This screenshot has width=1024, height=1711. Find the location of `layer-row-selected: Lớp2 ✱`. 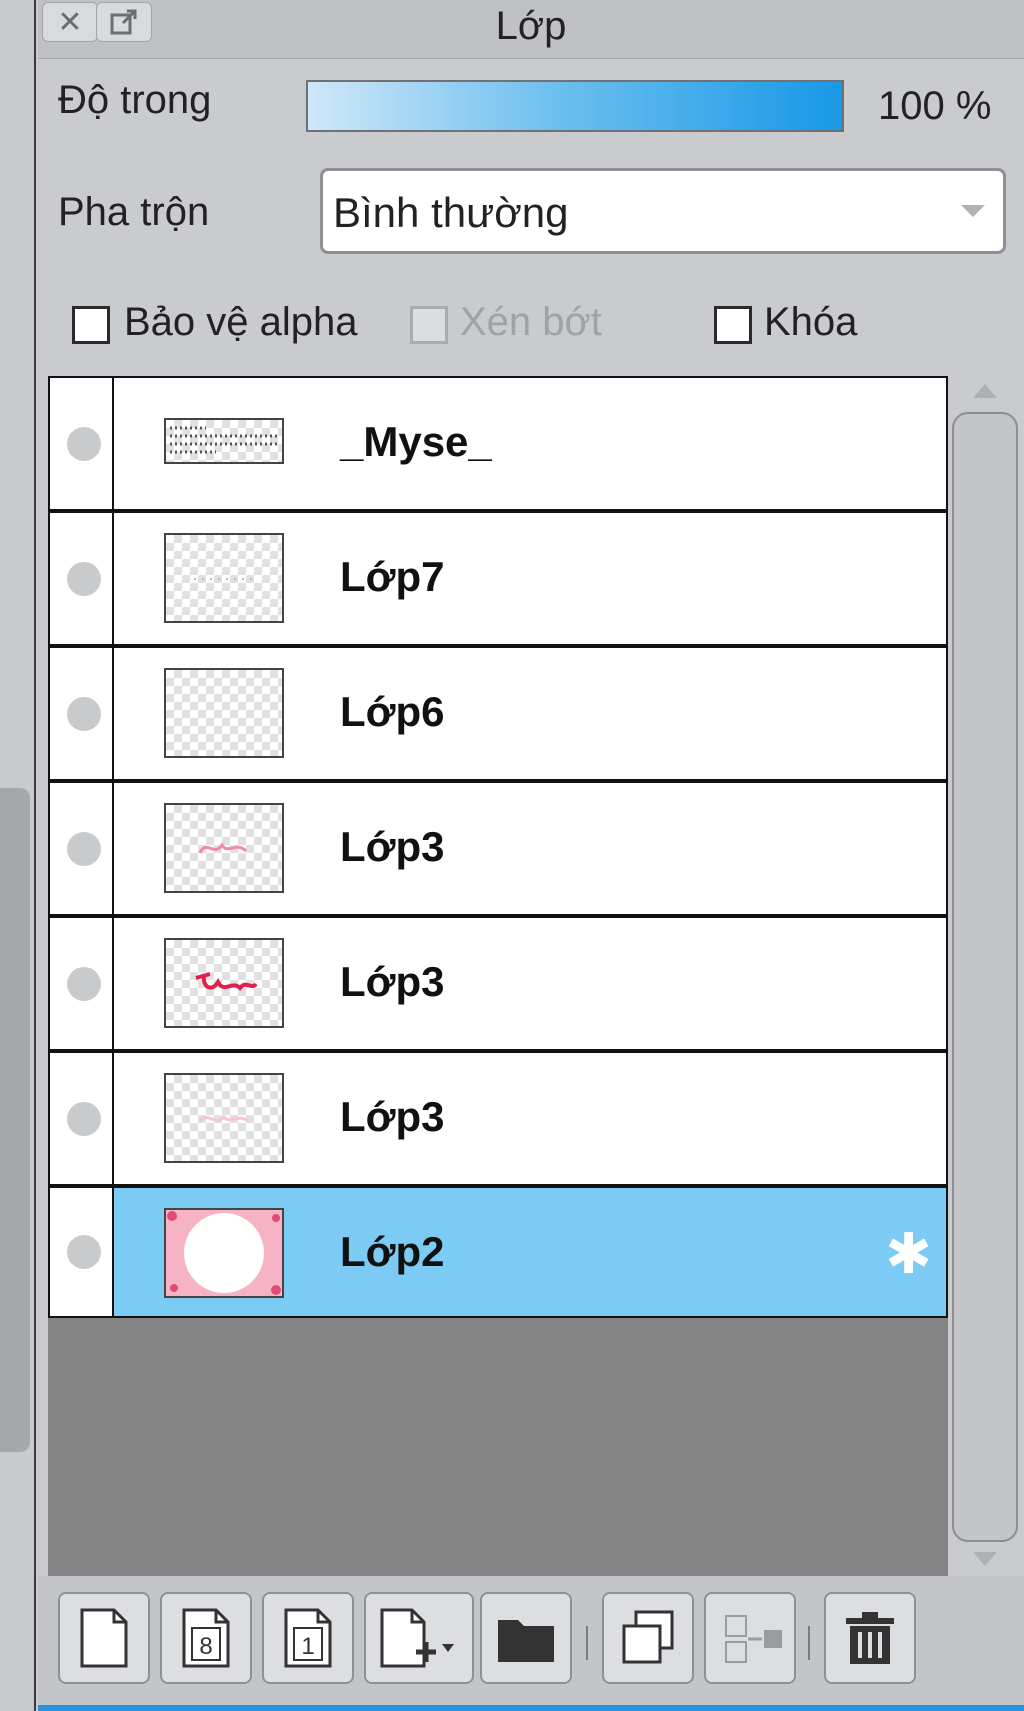

layer-row-selected: Lớp2 ✱ is located at coordinates (498, 1252).